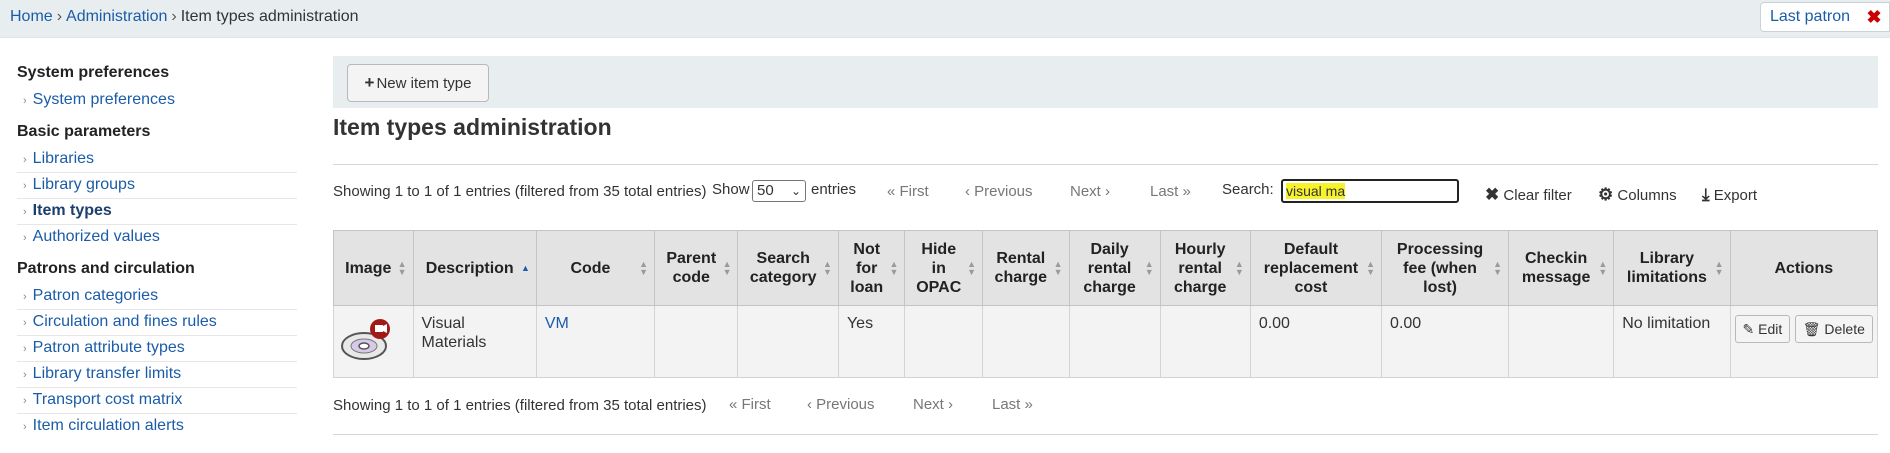 The height and width of the screenshot is (453, 1890). Describe the element at coordinates (96, 236) in the screenshot. I see `sidebar-link: Authorized values` at that location.